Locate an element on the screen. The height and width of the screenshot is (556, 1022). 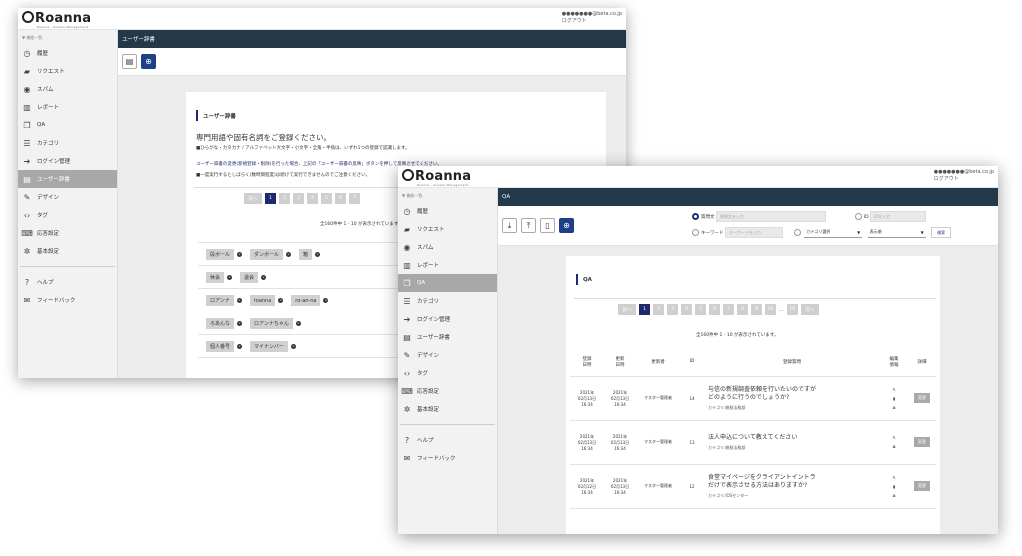
category-select: カテゴリ選択 ▼ is located at coordinates (833, 232).